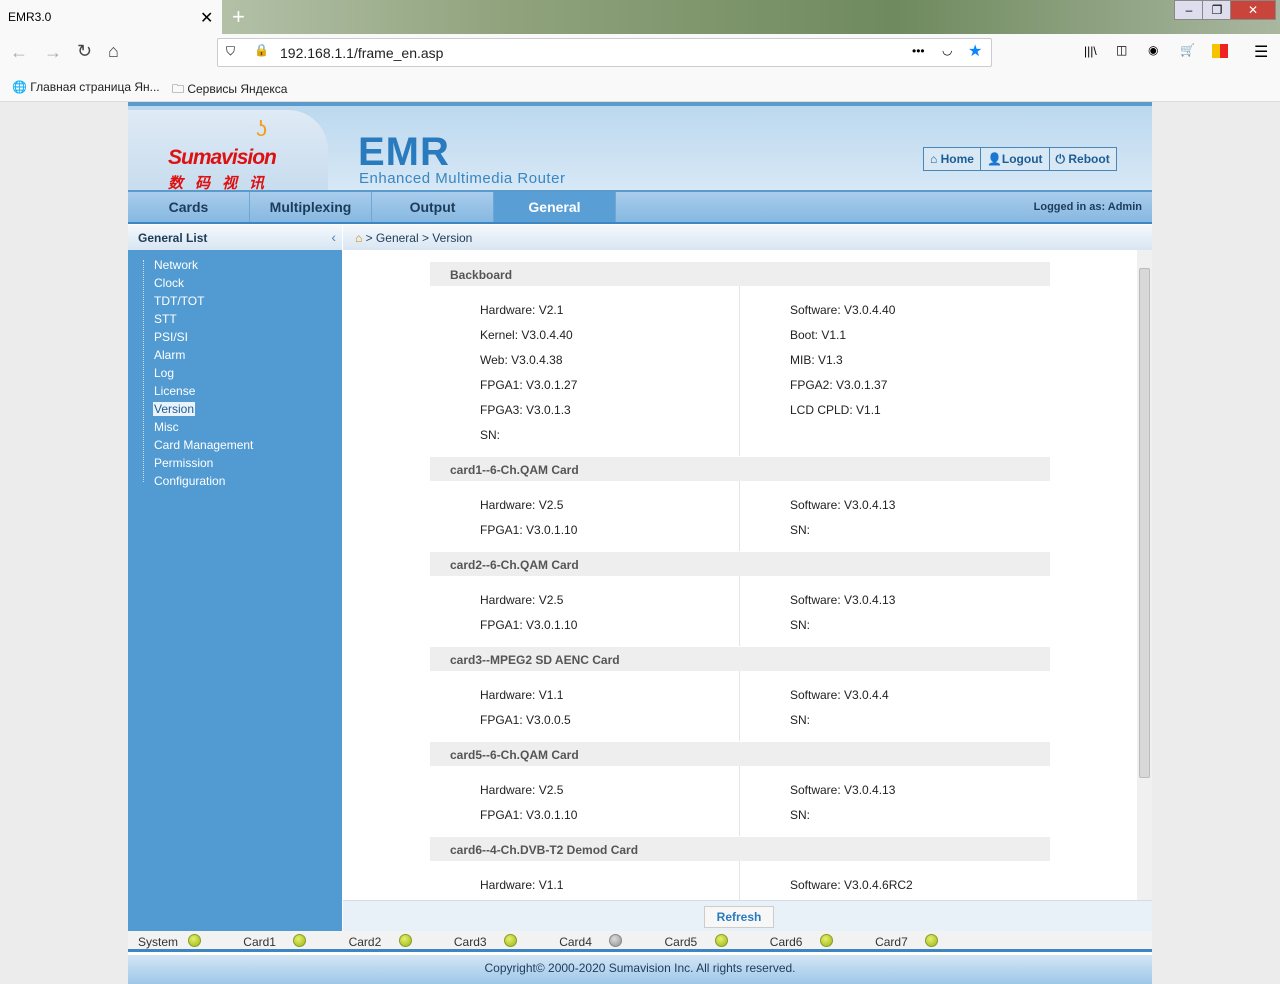 This screenshot has height=984, width=1280. Describe the element at coordinates (166, 427) in the screenshot. I see `sidebar-item: Misc` at that location.